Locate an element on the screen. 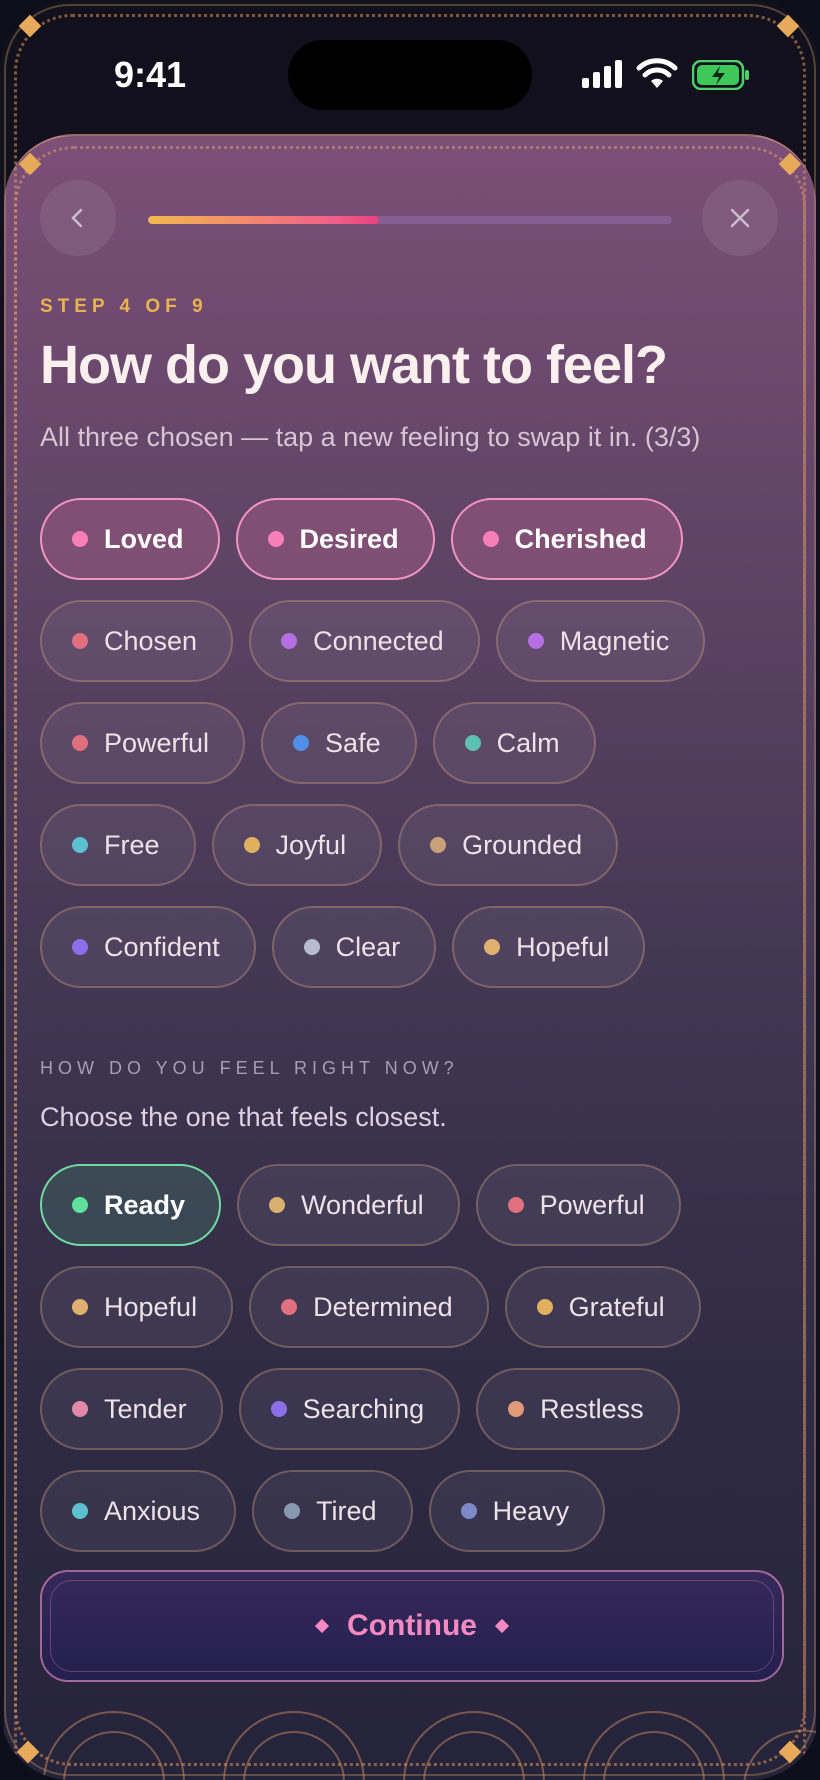  feeling-row: Loved Desired Cherished is located at coordinates (361, 539).